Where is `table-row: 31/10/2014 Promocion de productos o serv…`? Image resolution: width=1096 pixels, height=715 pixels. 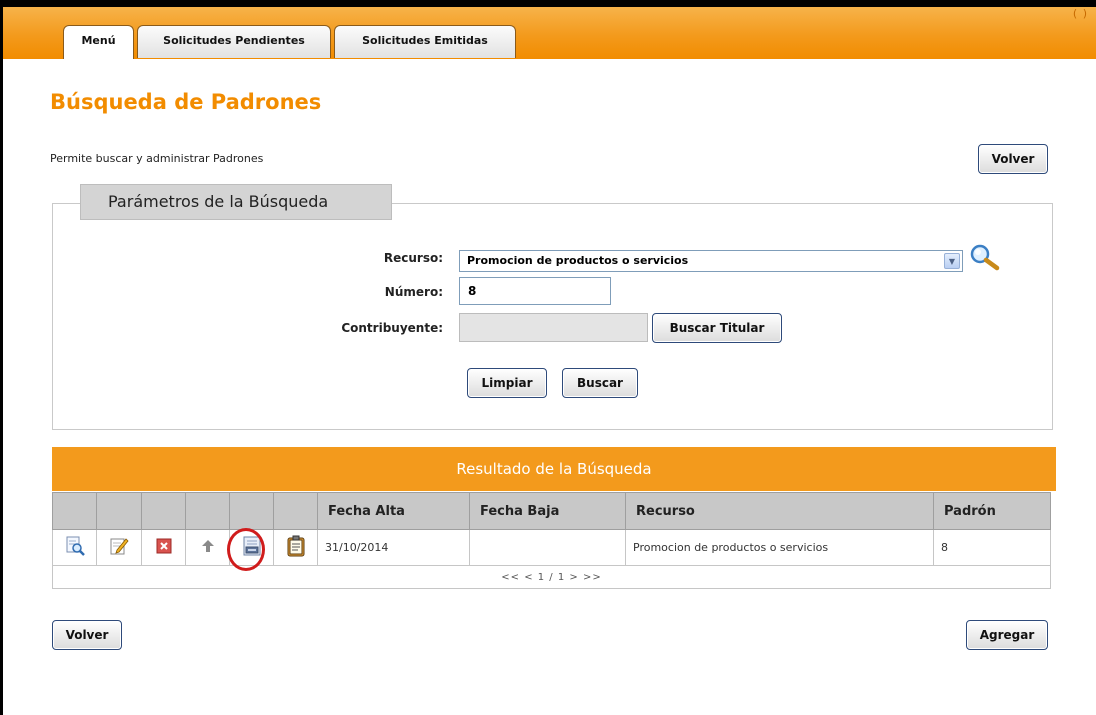
table-row: 31/10/2014 Promocion de productos o serv… is located at coordinates (551, 547).